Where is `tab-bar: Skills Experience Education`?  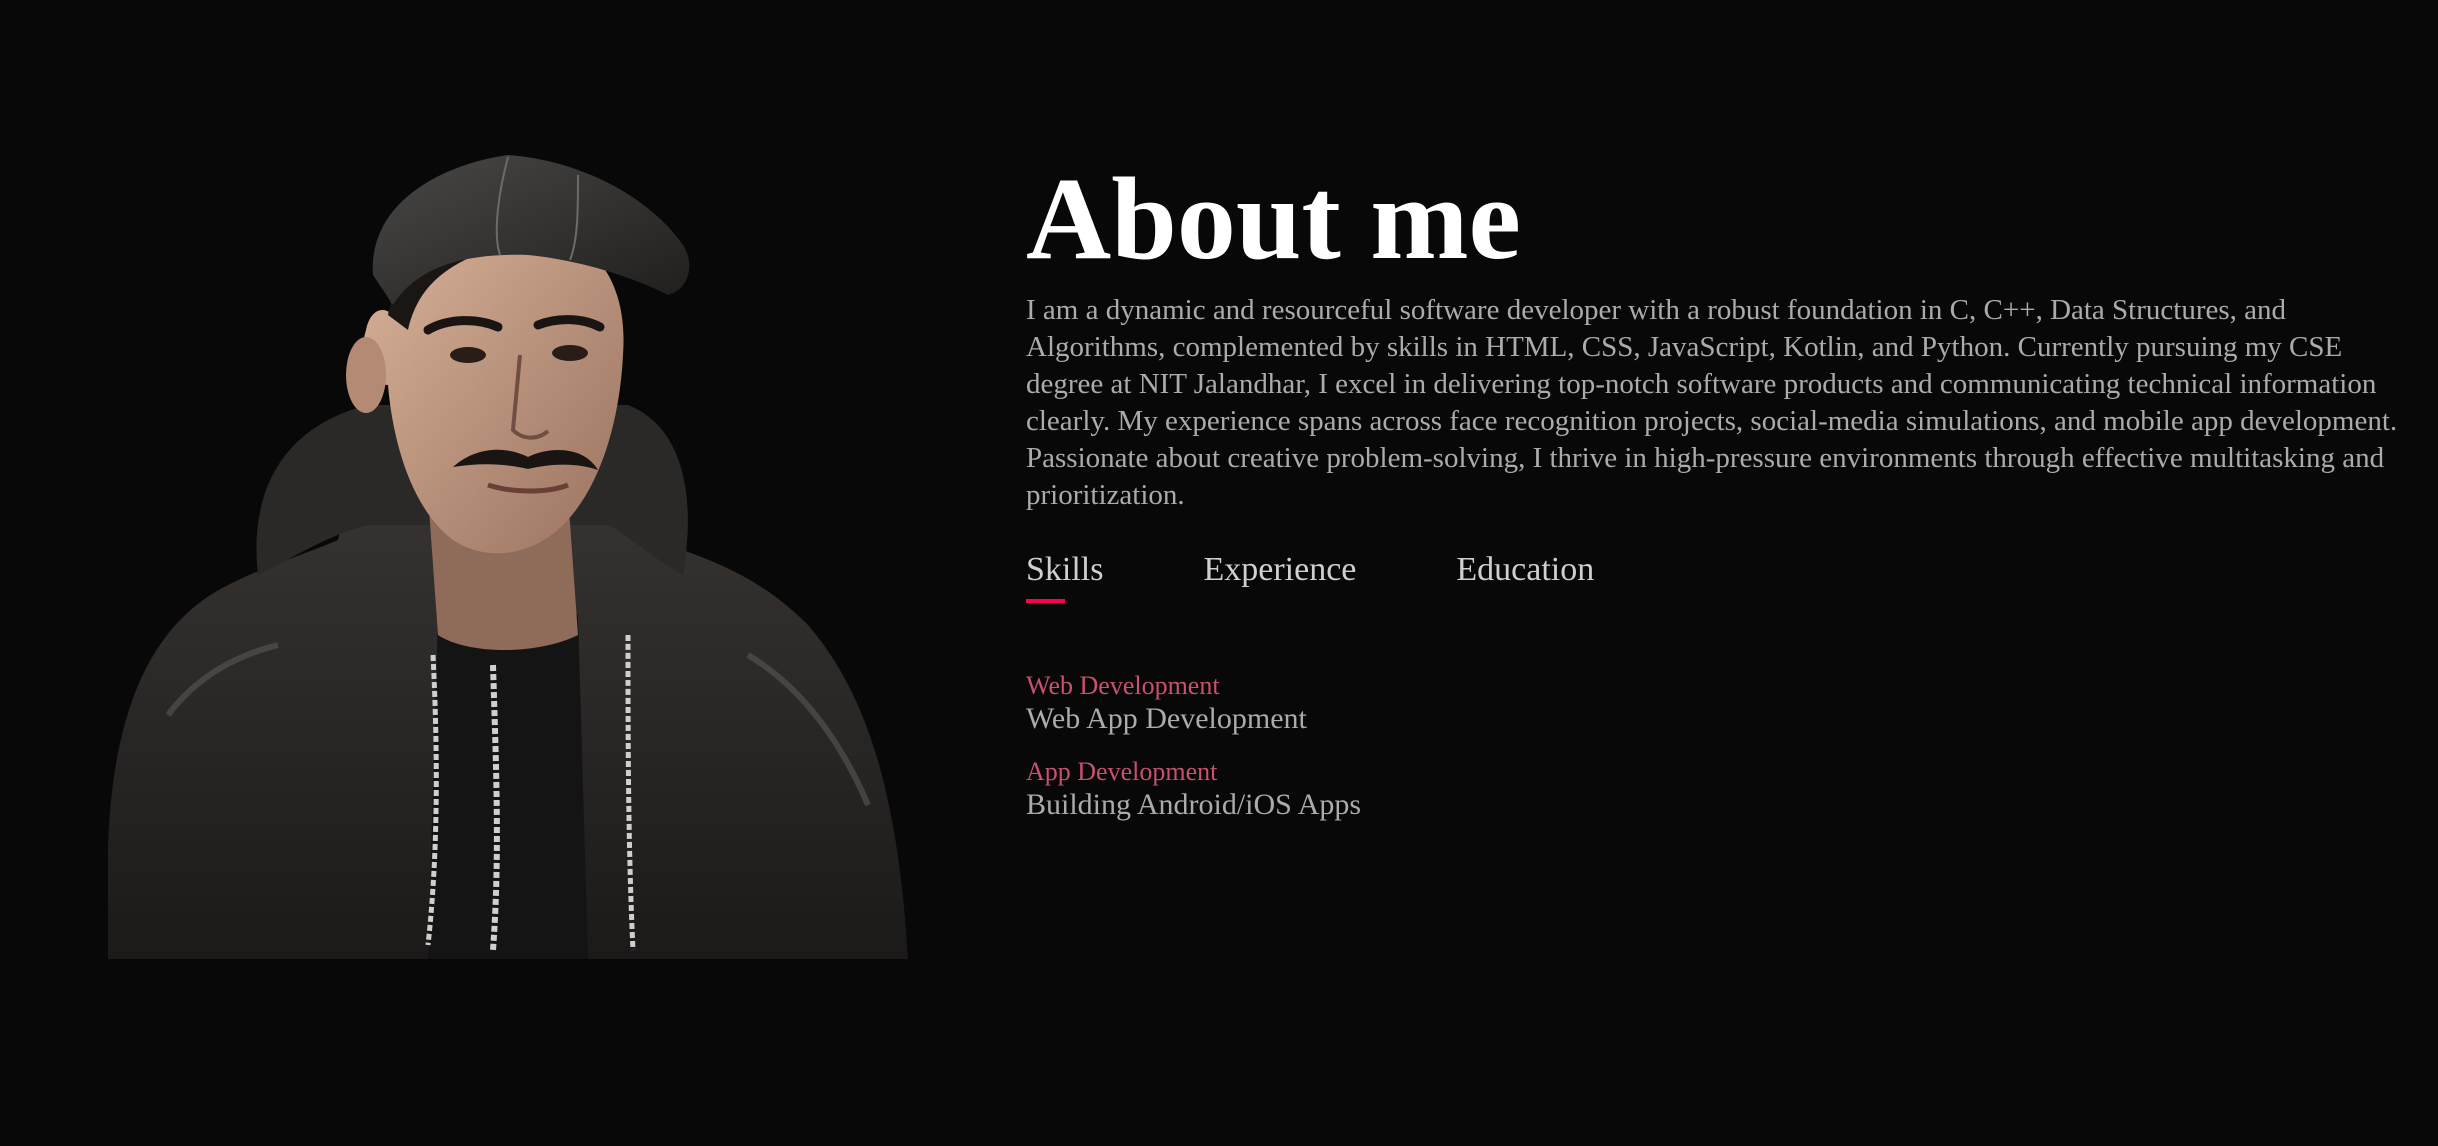 tab-bar: Skills Experience Education is located at coordinates (1716, 577).